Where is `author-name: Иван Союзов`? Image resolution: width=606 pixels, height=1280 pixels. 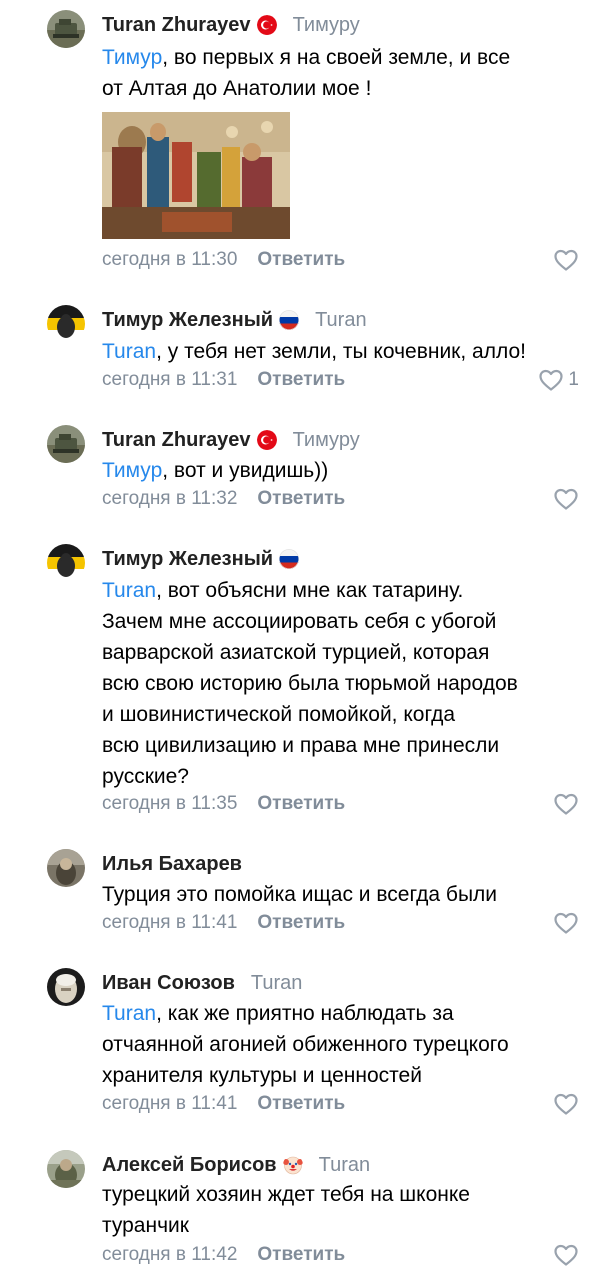
author-name: Иван Союзов is located at coordinates (168, 983).